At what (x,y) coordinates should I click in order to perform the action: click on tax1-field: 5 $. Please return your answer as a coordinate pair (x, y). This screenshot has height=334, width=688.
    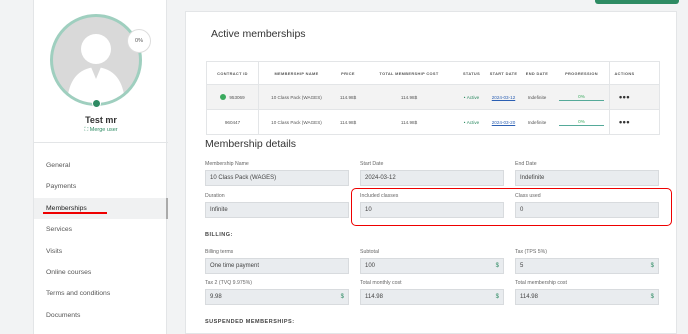
    Looking at the image, I should click on (587, 266).